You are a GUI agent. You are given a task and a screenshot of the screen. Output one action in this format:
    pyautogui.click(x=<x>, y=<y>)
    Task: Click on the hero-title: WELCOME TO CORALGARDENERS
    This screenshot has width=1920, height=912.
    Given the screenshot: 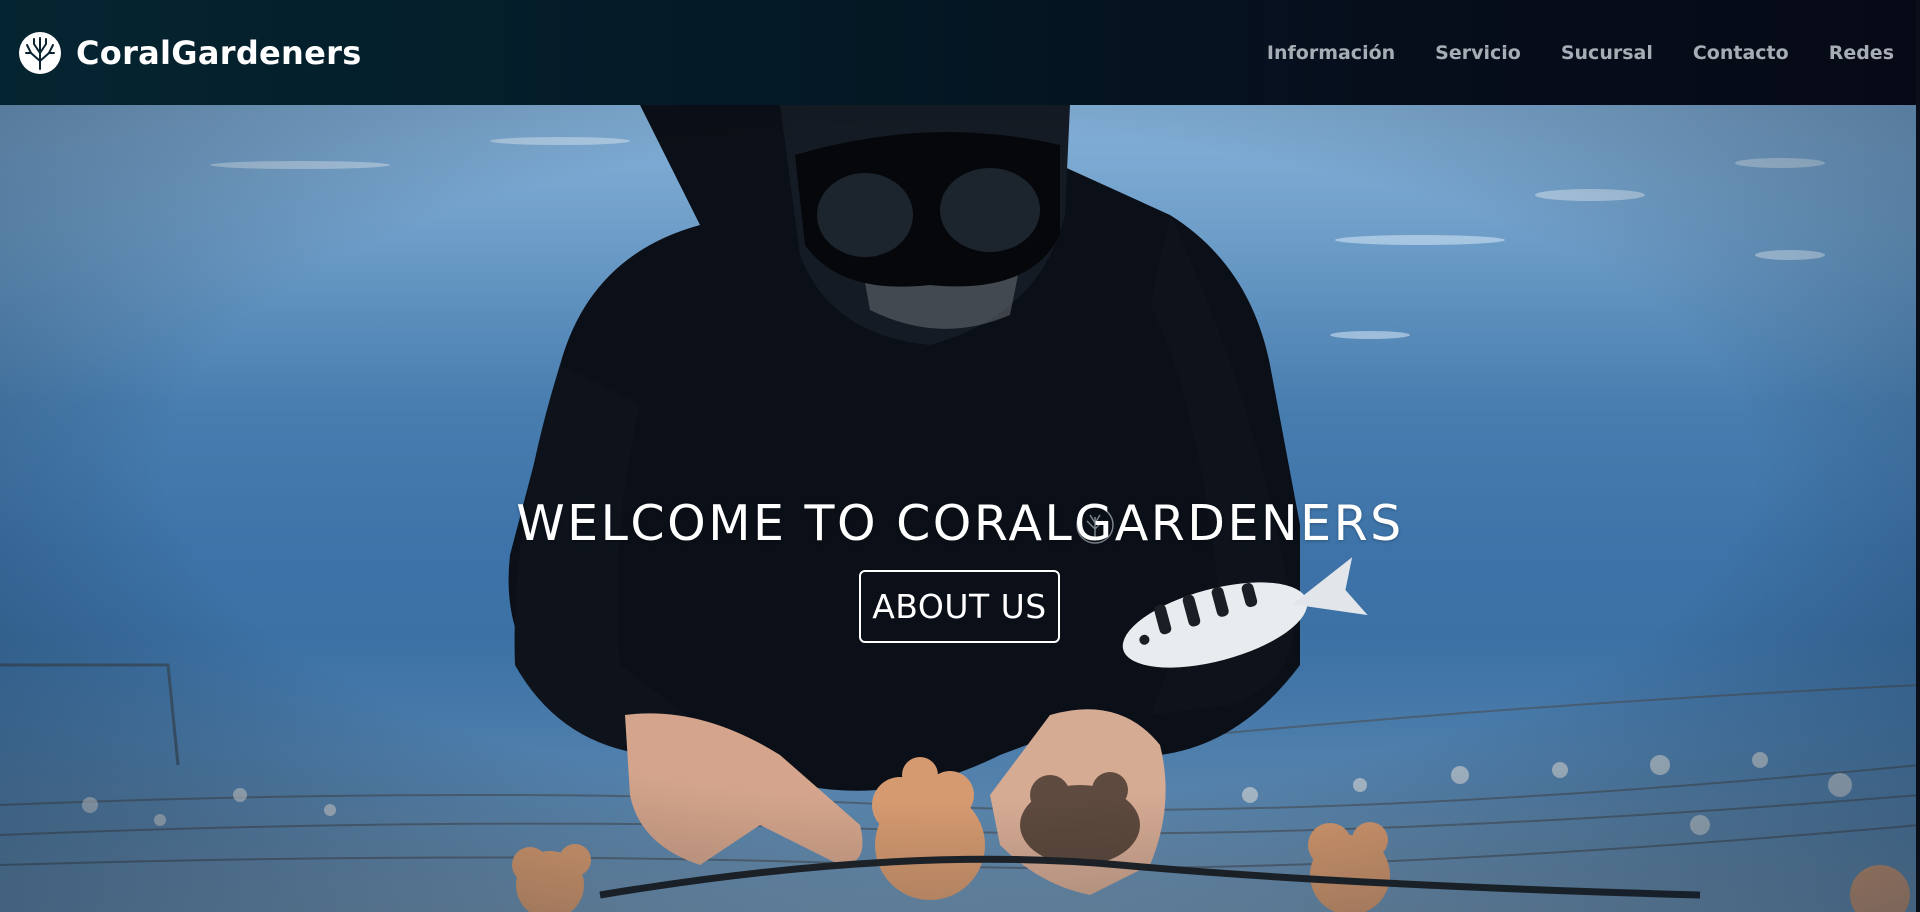 What is the action you would take?
    pyautogui.click(x=960, y=523)
    